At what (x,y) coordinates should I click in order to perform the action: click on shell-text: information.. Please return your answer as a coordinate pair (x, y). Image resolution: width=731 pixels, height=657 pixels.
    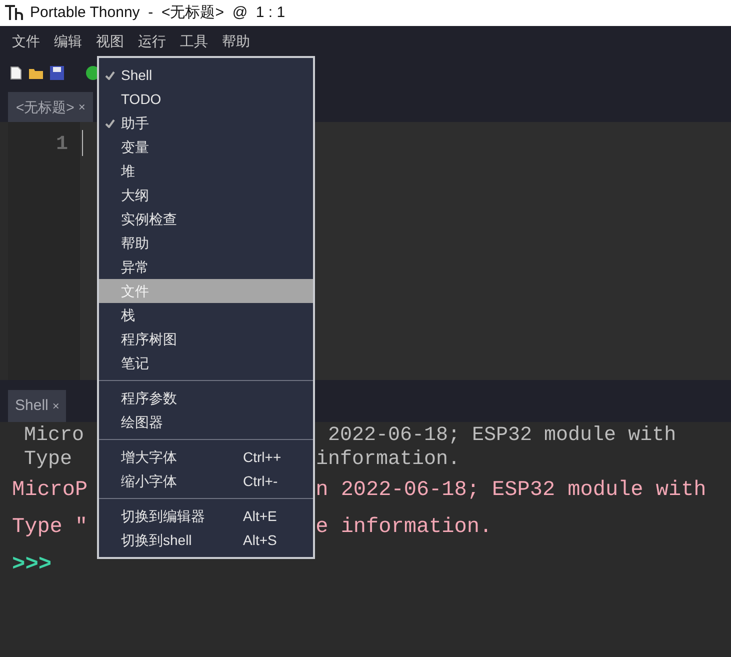
    Looking at the image, I should click on (388, 460).